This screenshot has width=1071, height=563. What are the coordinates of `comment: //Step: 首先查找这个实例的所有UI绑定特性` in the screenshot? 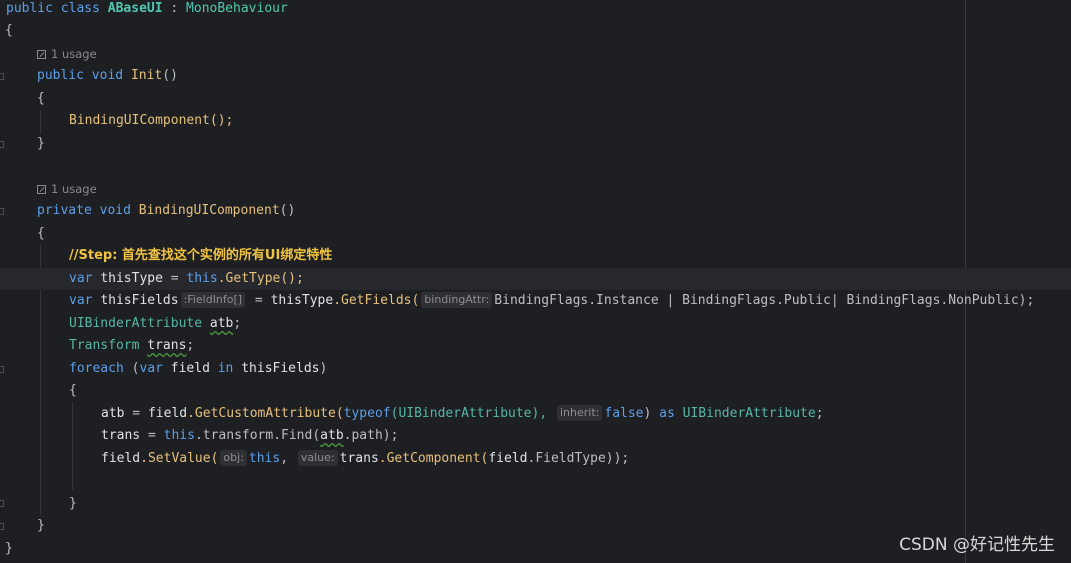 It's located at (201, 255).